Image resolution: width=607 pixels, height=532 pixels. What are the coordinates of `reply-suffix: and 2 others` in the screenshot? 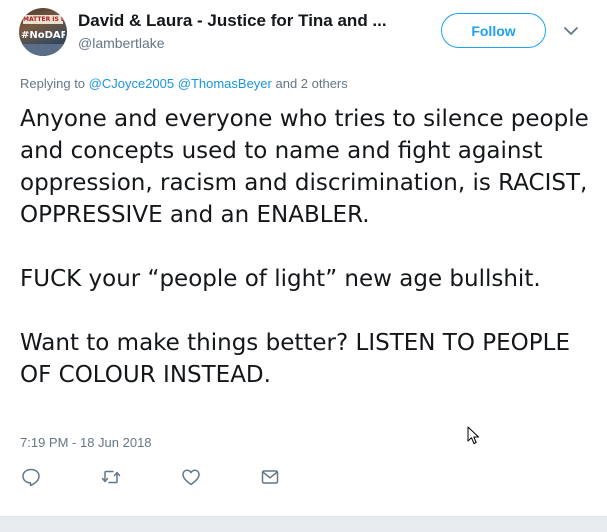 It's located at (309, 83).